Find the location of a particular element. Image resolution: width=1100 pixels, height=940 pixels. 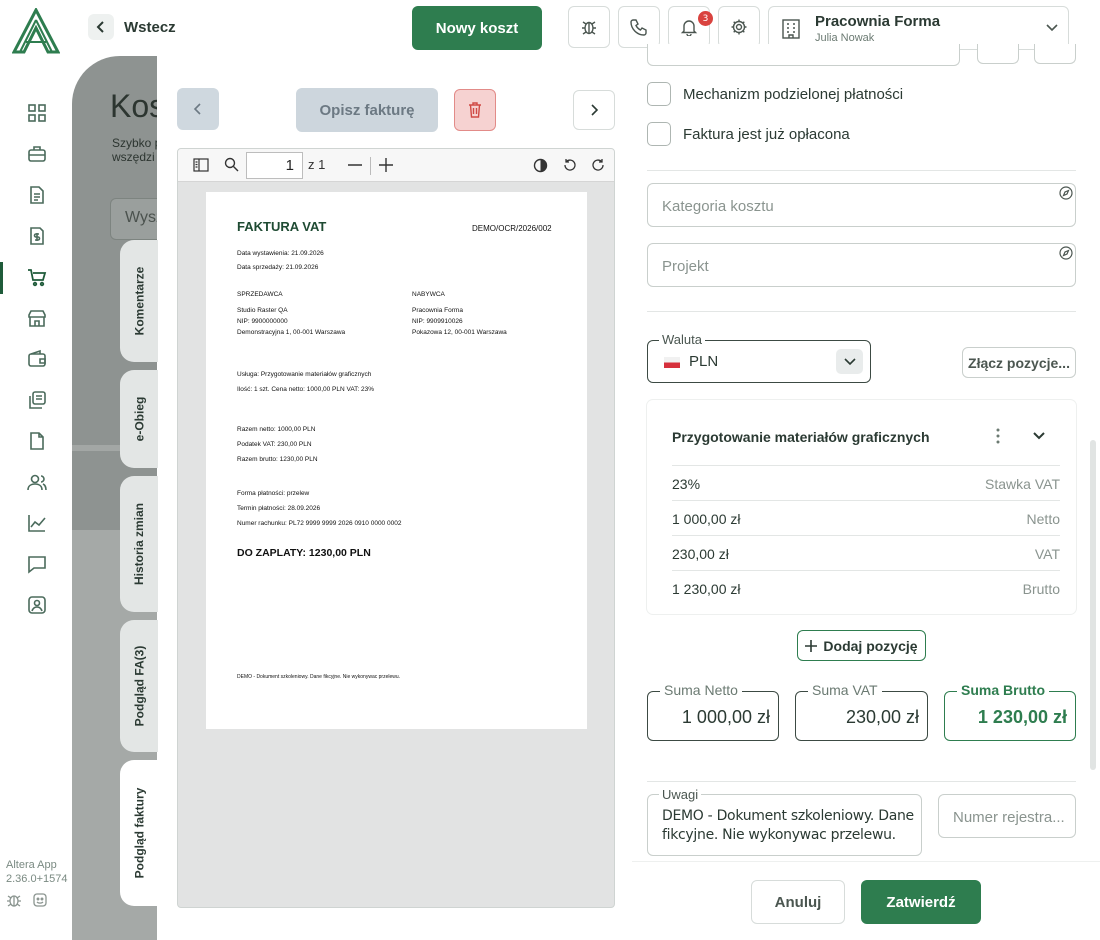

bell-icon is located at coordinates (689, 28).